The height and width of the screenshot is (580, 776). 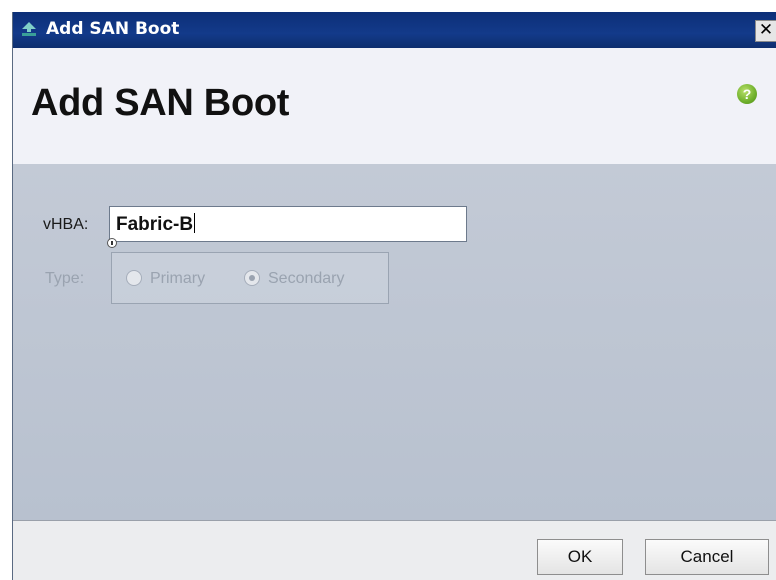 What do you see at coordinates (155, 224) in the screenshot?
I see `vhba-input-value: Fabric-B` at bounding box center [155, 224].